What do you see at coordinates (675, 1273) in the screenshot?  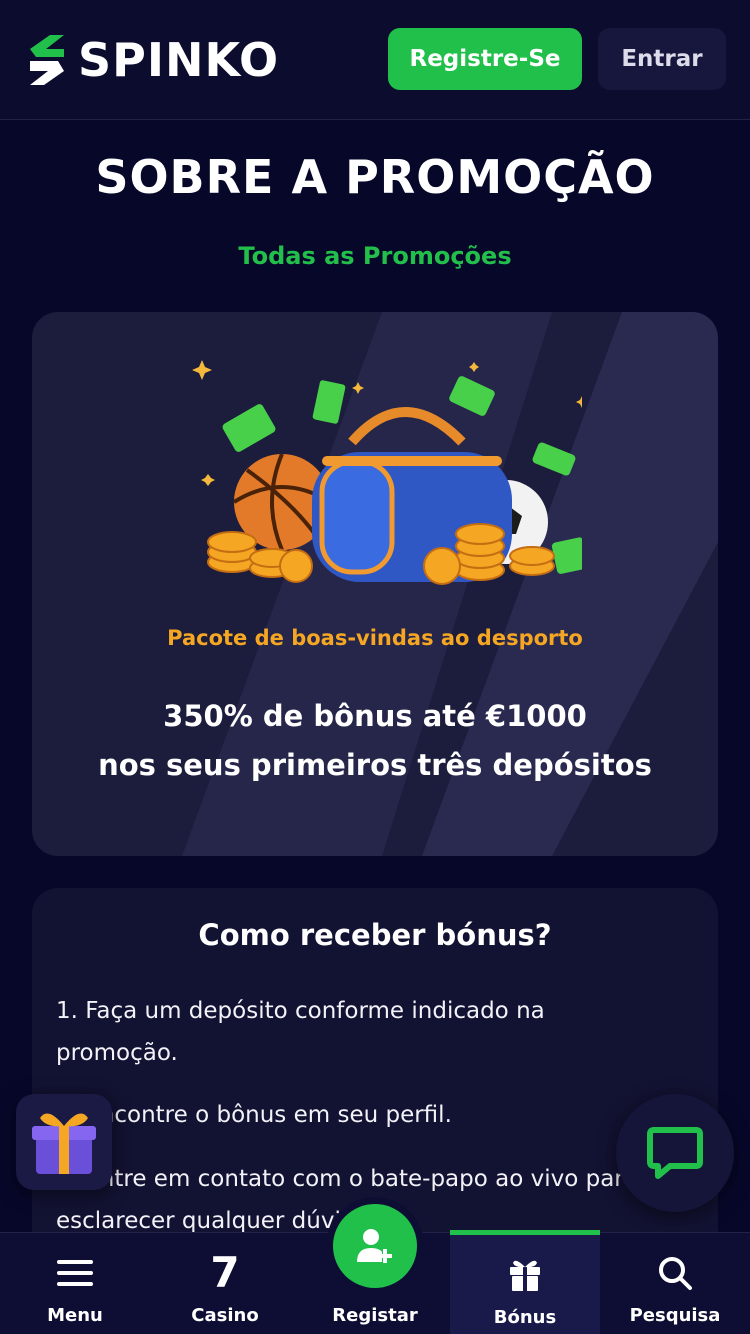 I see `search-icon` at bounding box center [675, 1273].